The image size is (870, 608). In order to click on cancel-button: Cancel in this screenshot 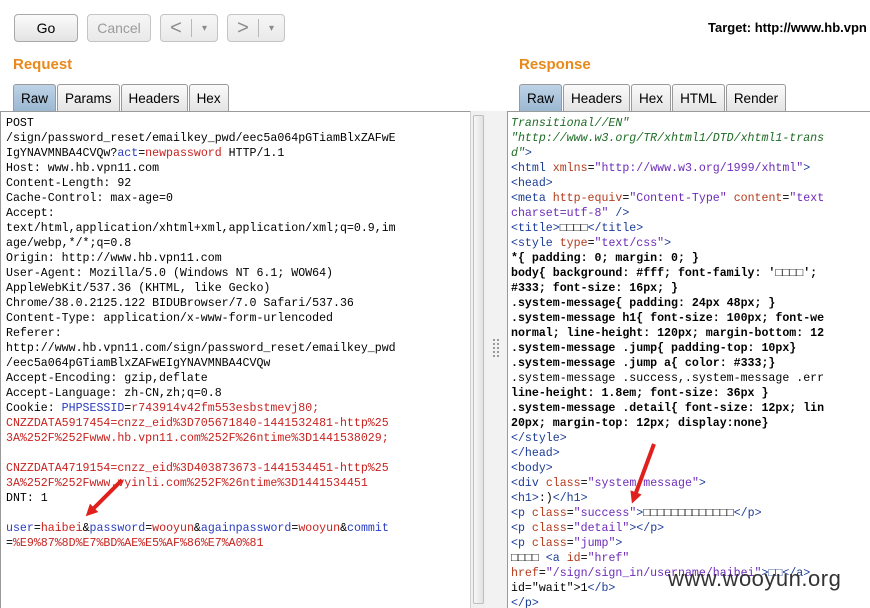, I will do `click(119, 28)`.